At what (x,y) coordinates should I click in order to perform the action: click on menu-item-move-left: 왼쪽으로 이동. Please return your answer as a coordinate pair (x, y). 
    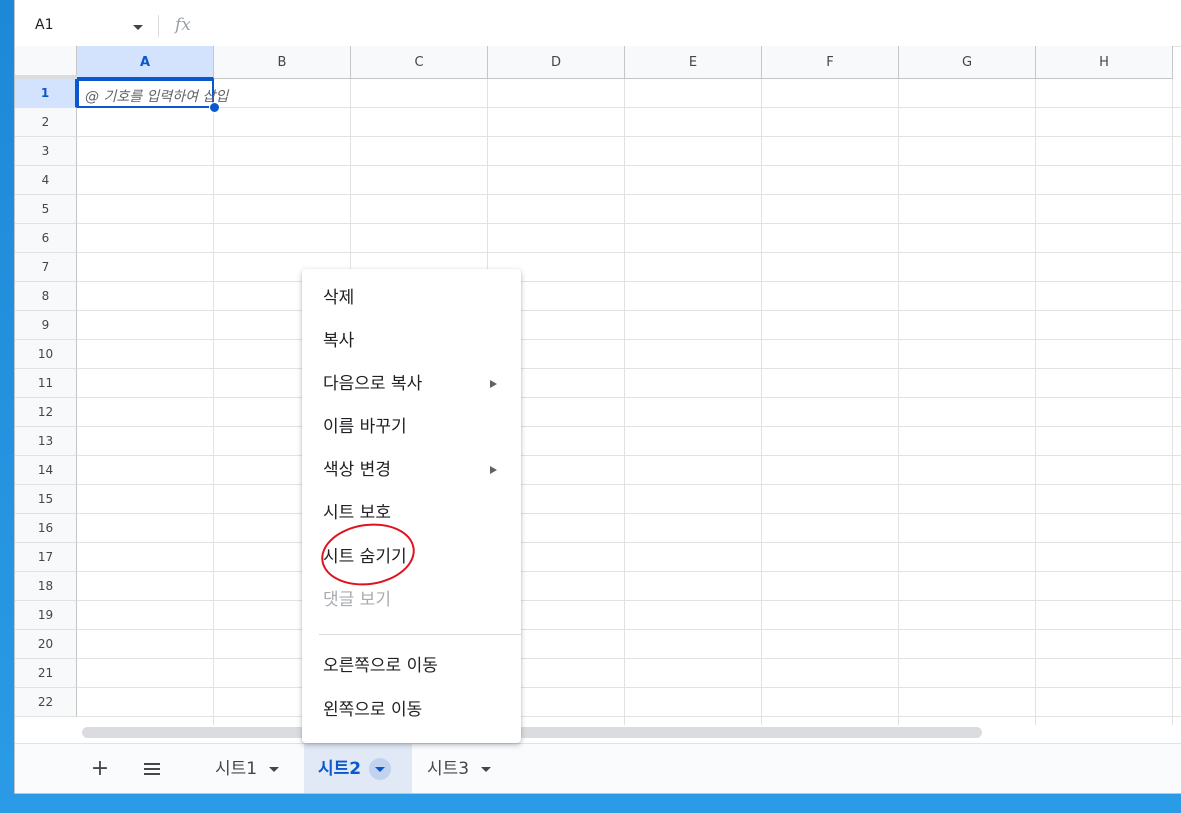
    Looking at the image, I should click on (411, 710).